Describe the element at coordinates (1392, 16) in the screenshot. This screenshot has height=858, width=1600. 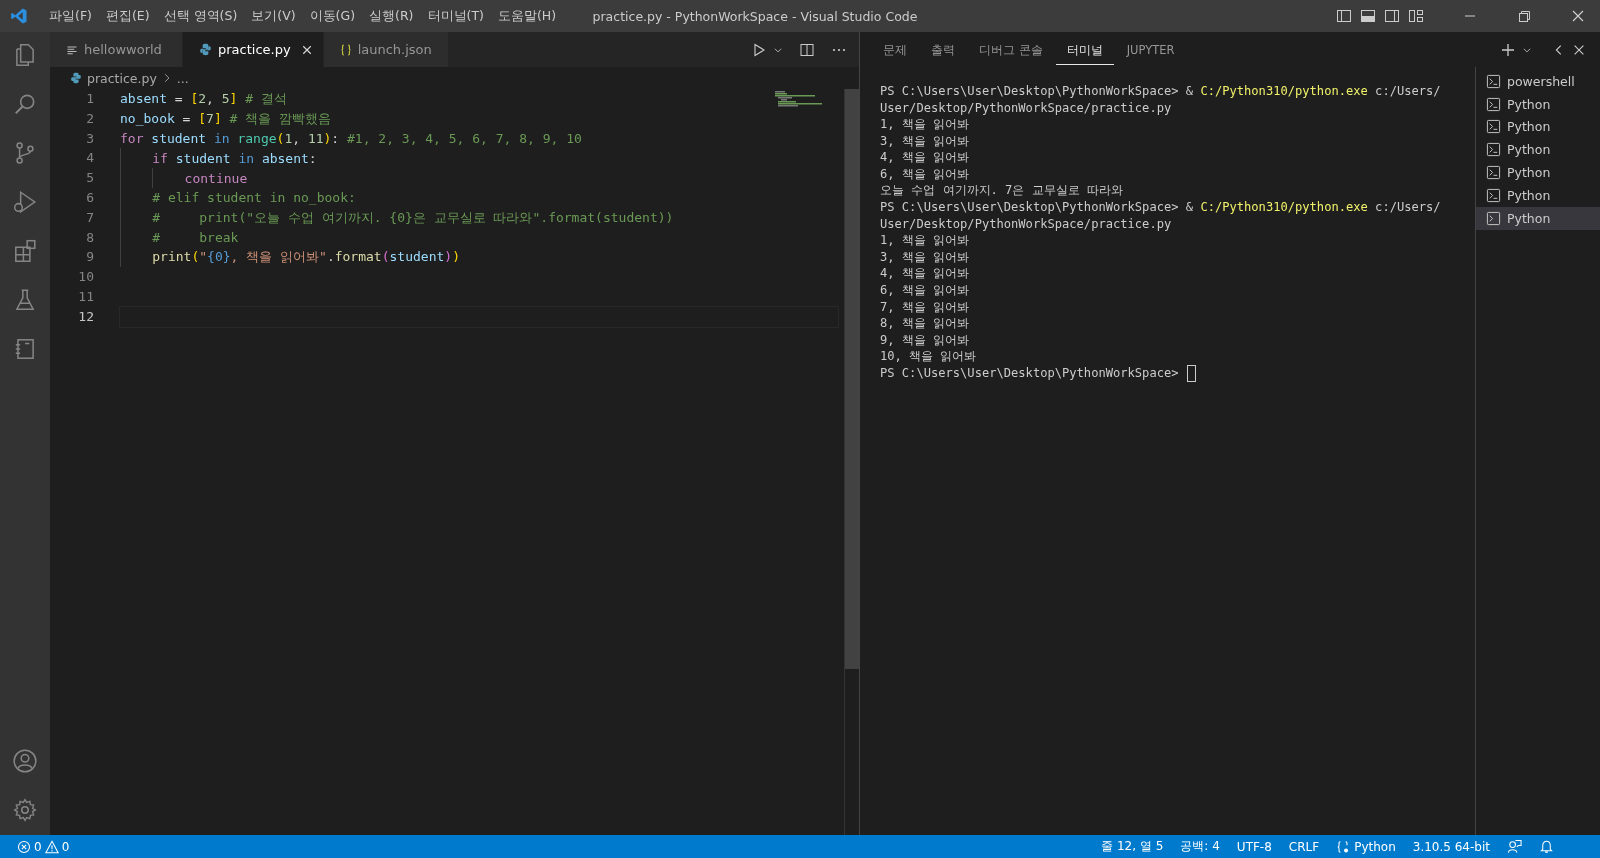
I see `toggle-secondary-sidebar-icon` at that location.